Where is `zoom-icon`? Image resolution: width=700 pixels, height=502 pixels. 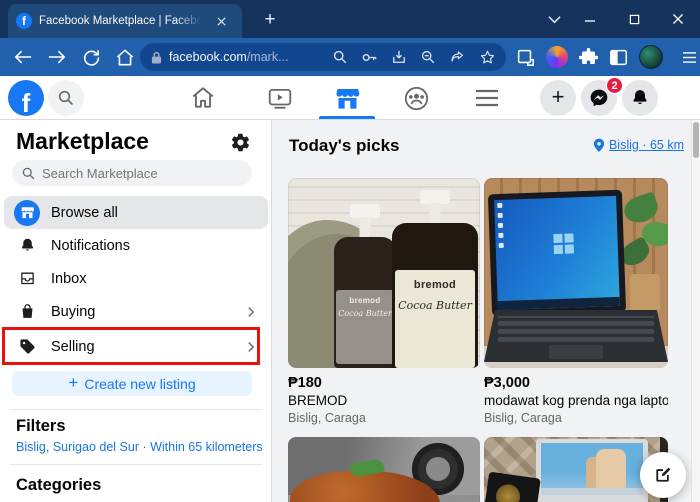 zoom-icon is located at coordinates (428, 57).